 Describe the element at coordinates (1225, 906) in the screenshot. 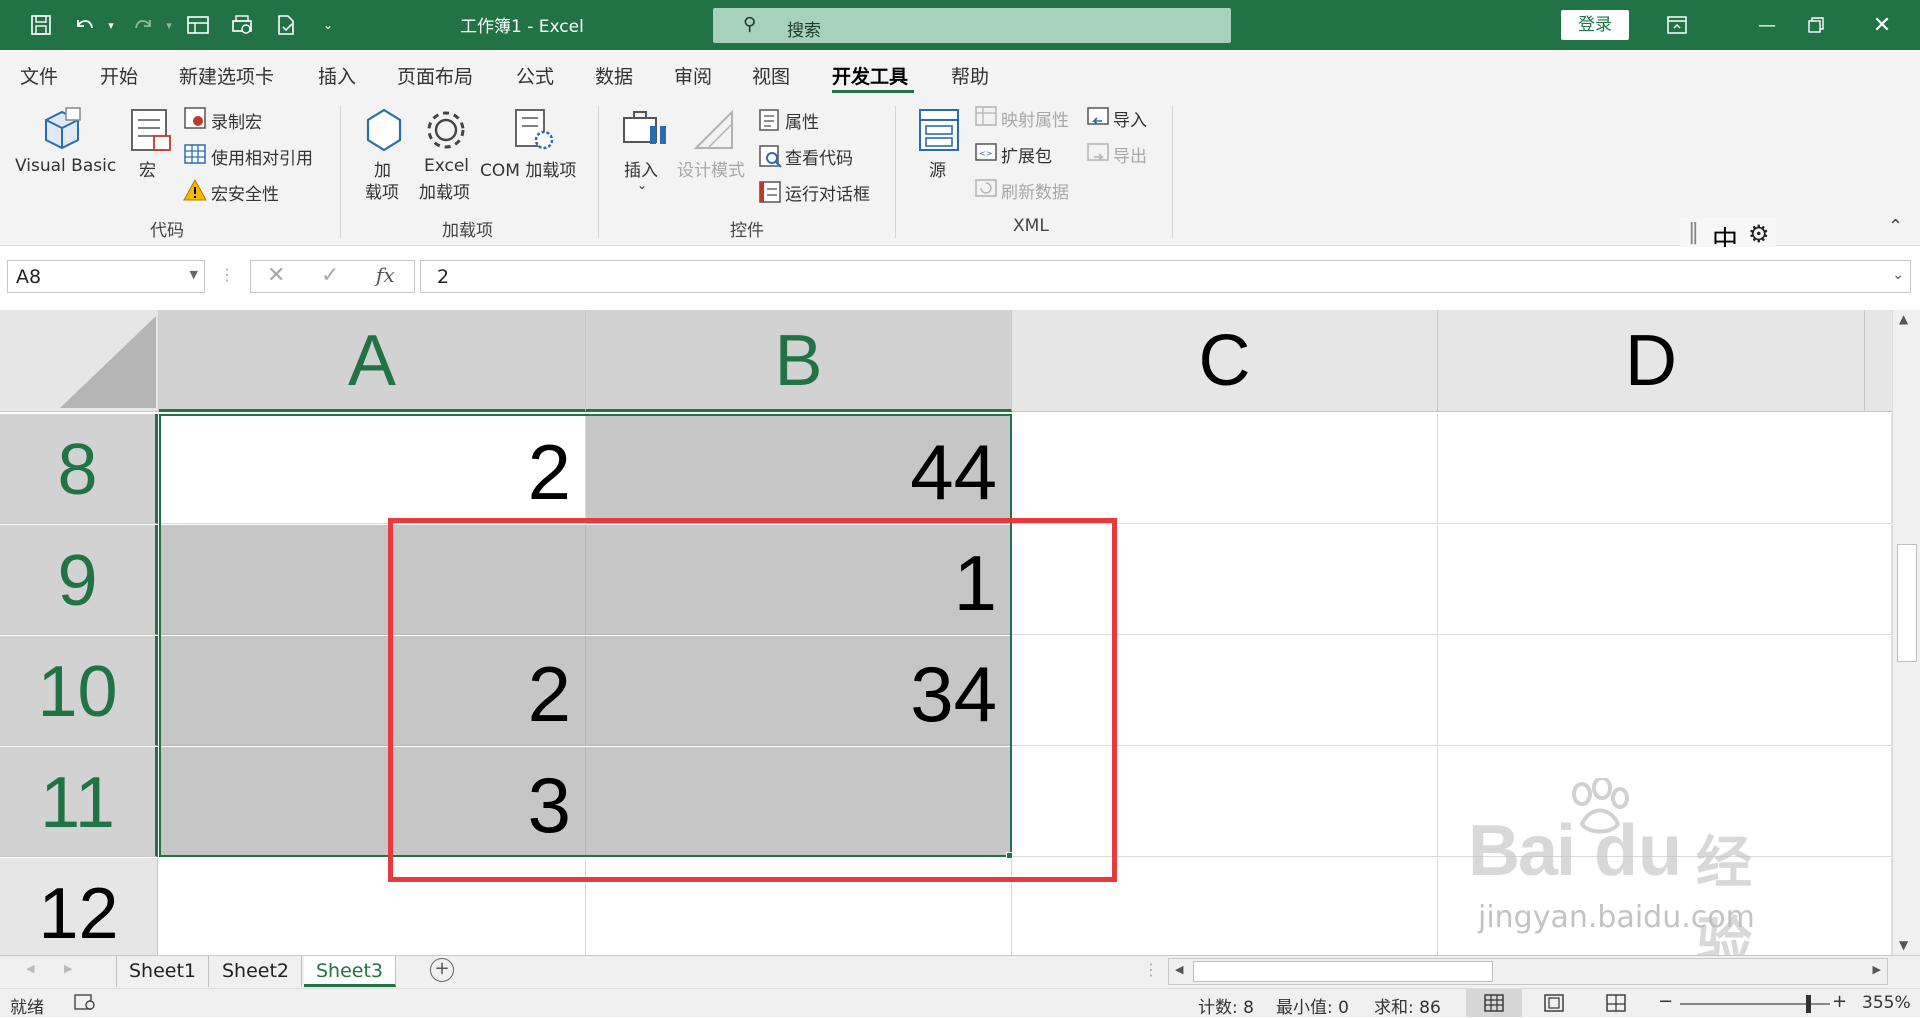

I see `cell-c12` at that location.